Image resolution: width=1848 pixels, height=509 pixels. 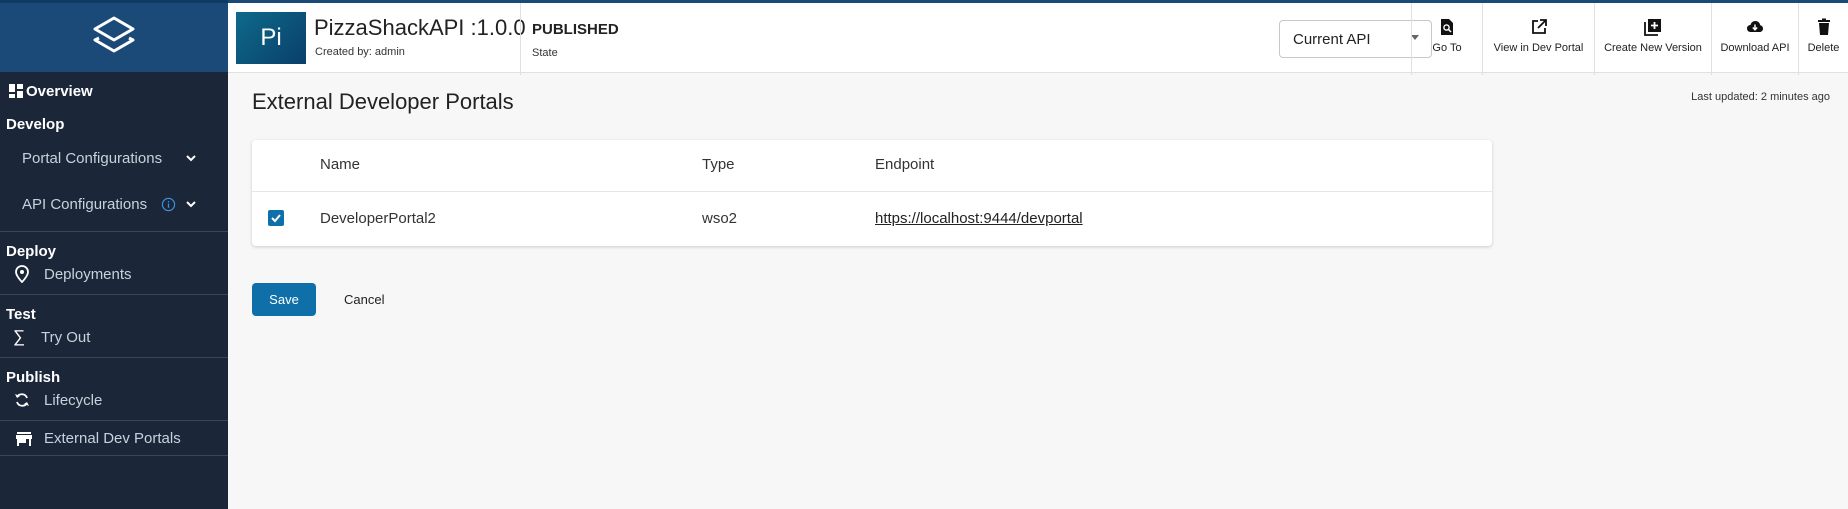 I want to click on refresh-icon, so click(x=22, y=400).